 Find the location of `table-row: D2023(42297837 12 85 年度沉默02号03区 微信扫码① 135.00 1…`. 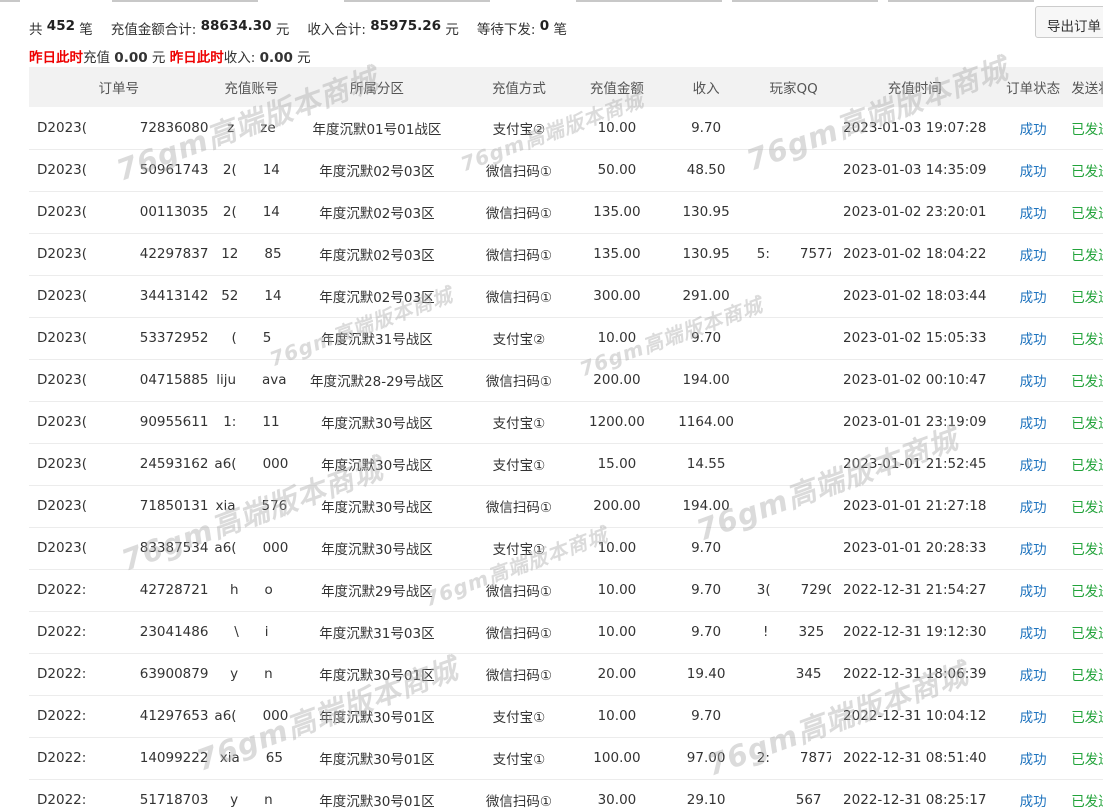

table-row: D2023(42297837 12 85 年度沉默02号03区 微信扫码① 135.00 1… is located at coordinates (566, 254).